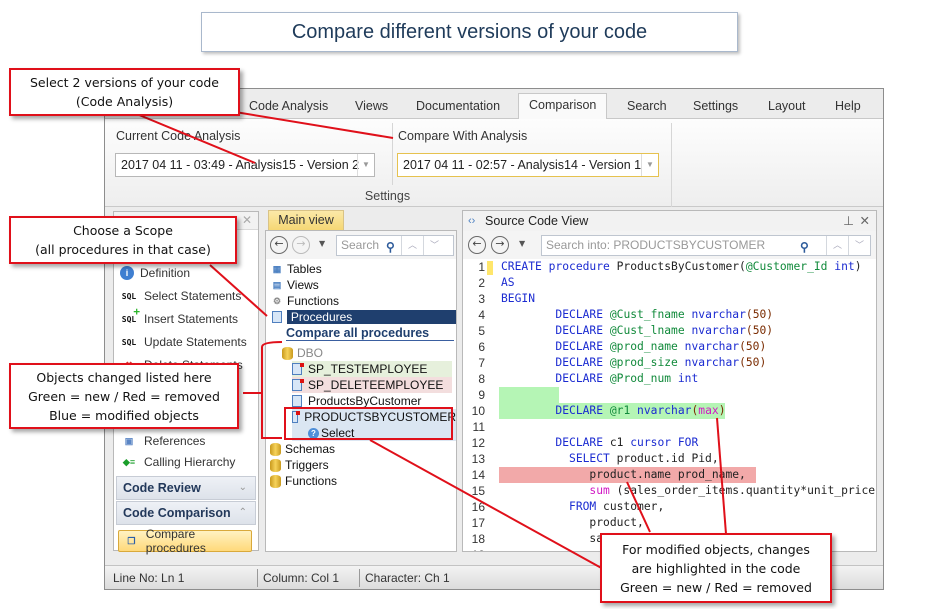 Image resolution: width=938 pixels, height=609 pixels. Describe the element at coordinates (848, 107) in the screenshot. I see `tab-help: Help` at that location.